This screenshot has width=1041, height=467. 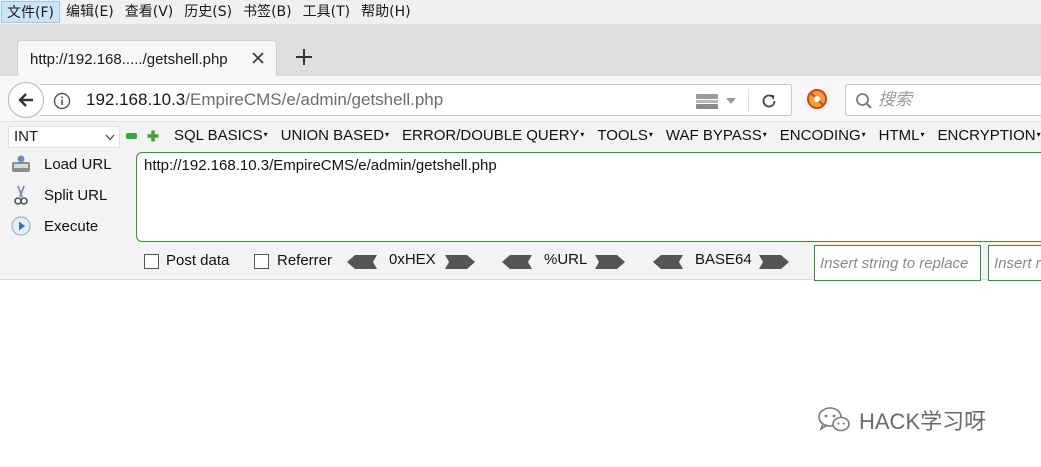 I want to click on base64-encode-arrow-icon, so click(x=774, y=262).